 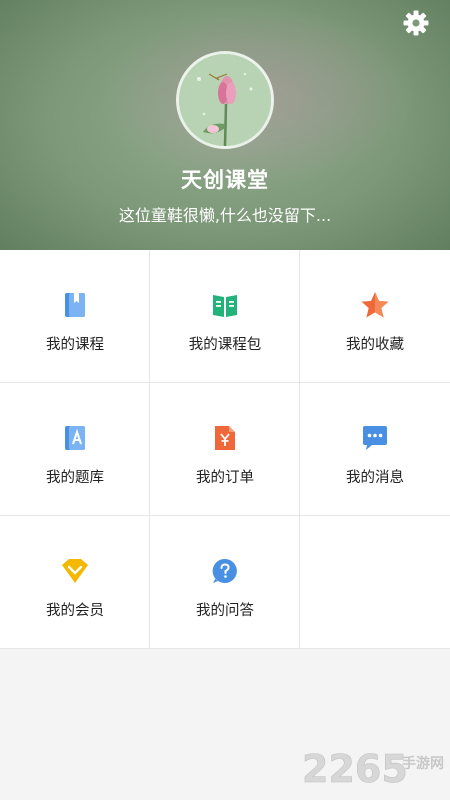 What do you see at coordinates (75, 305) in the screenshot?
I see `book-icon` at bounding box center [75, 305].